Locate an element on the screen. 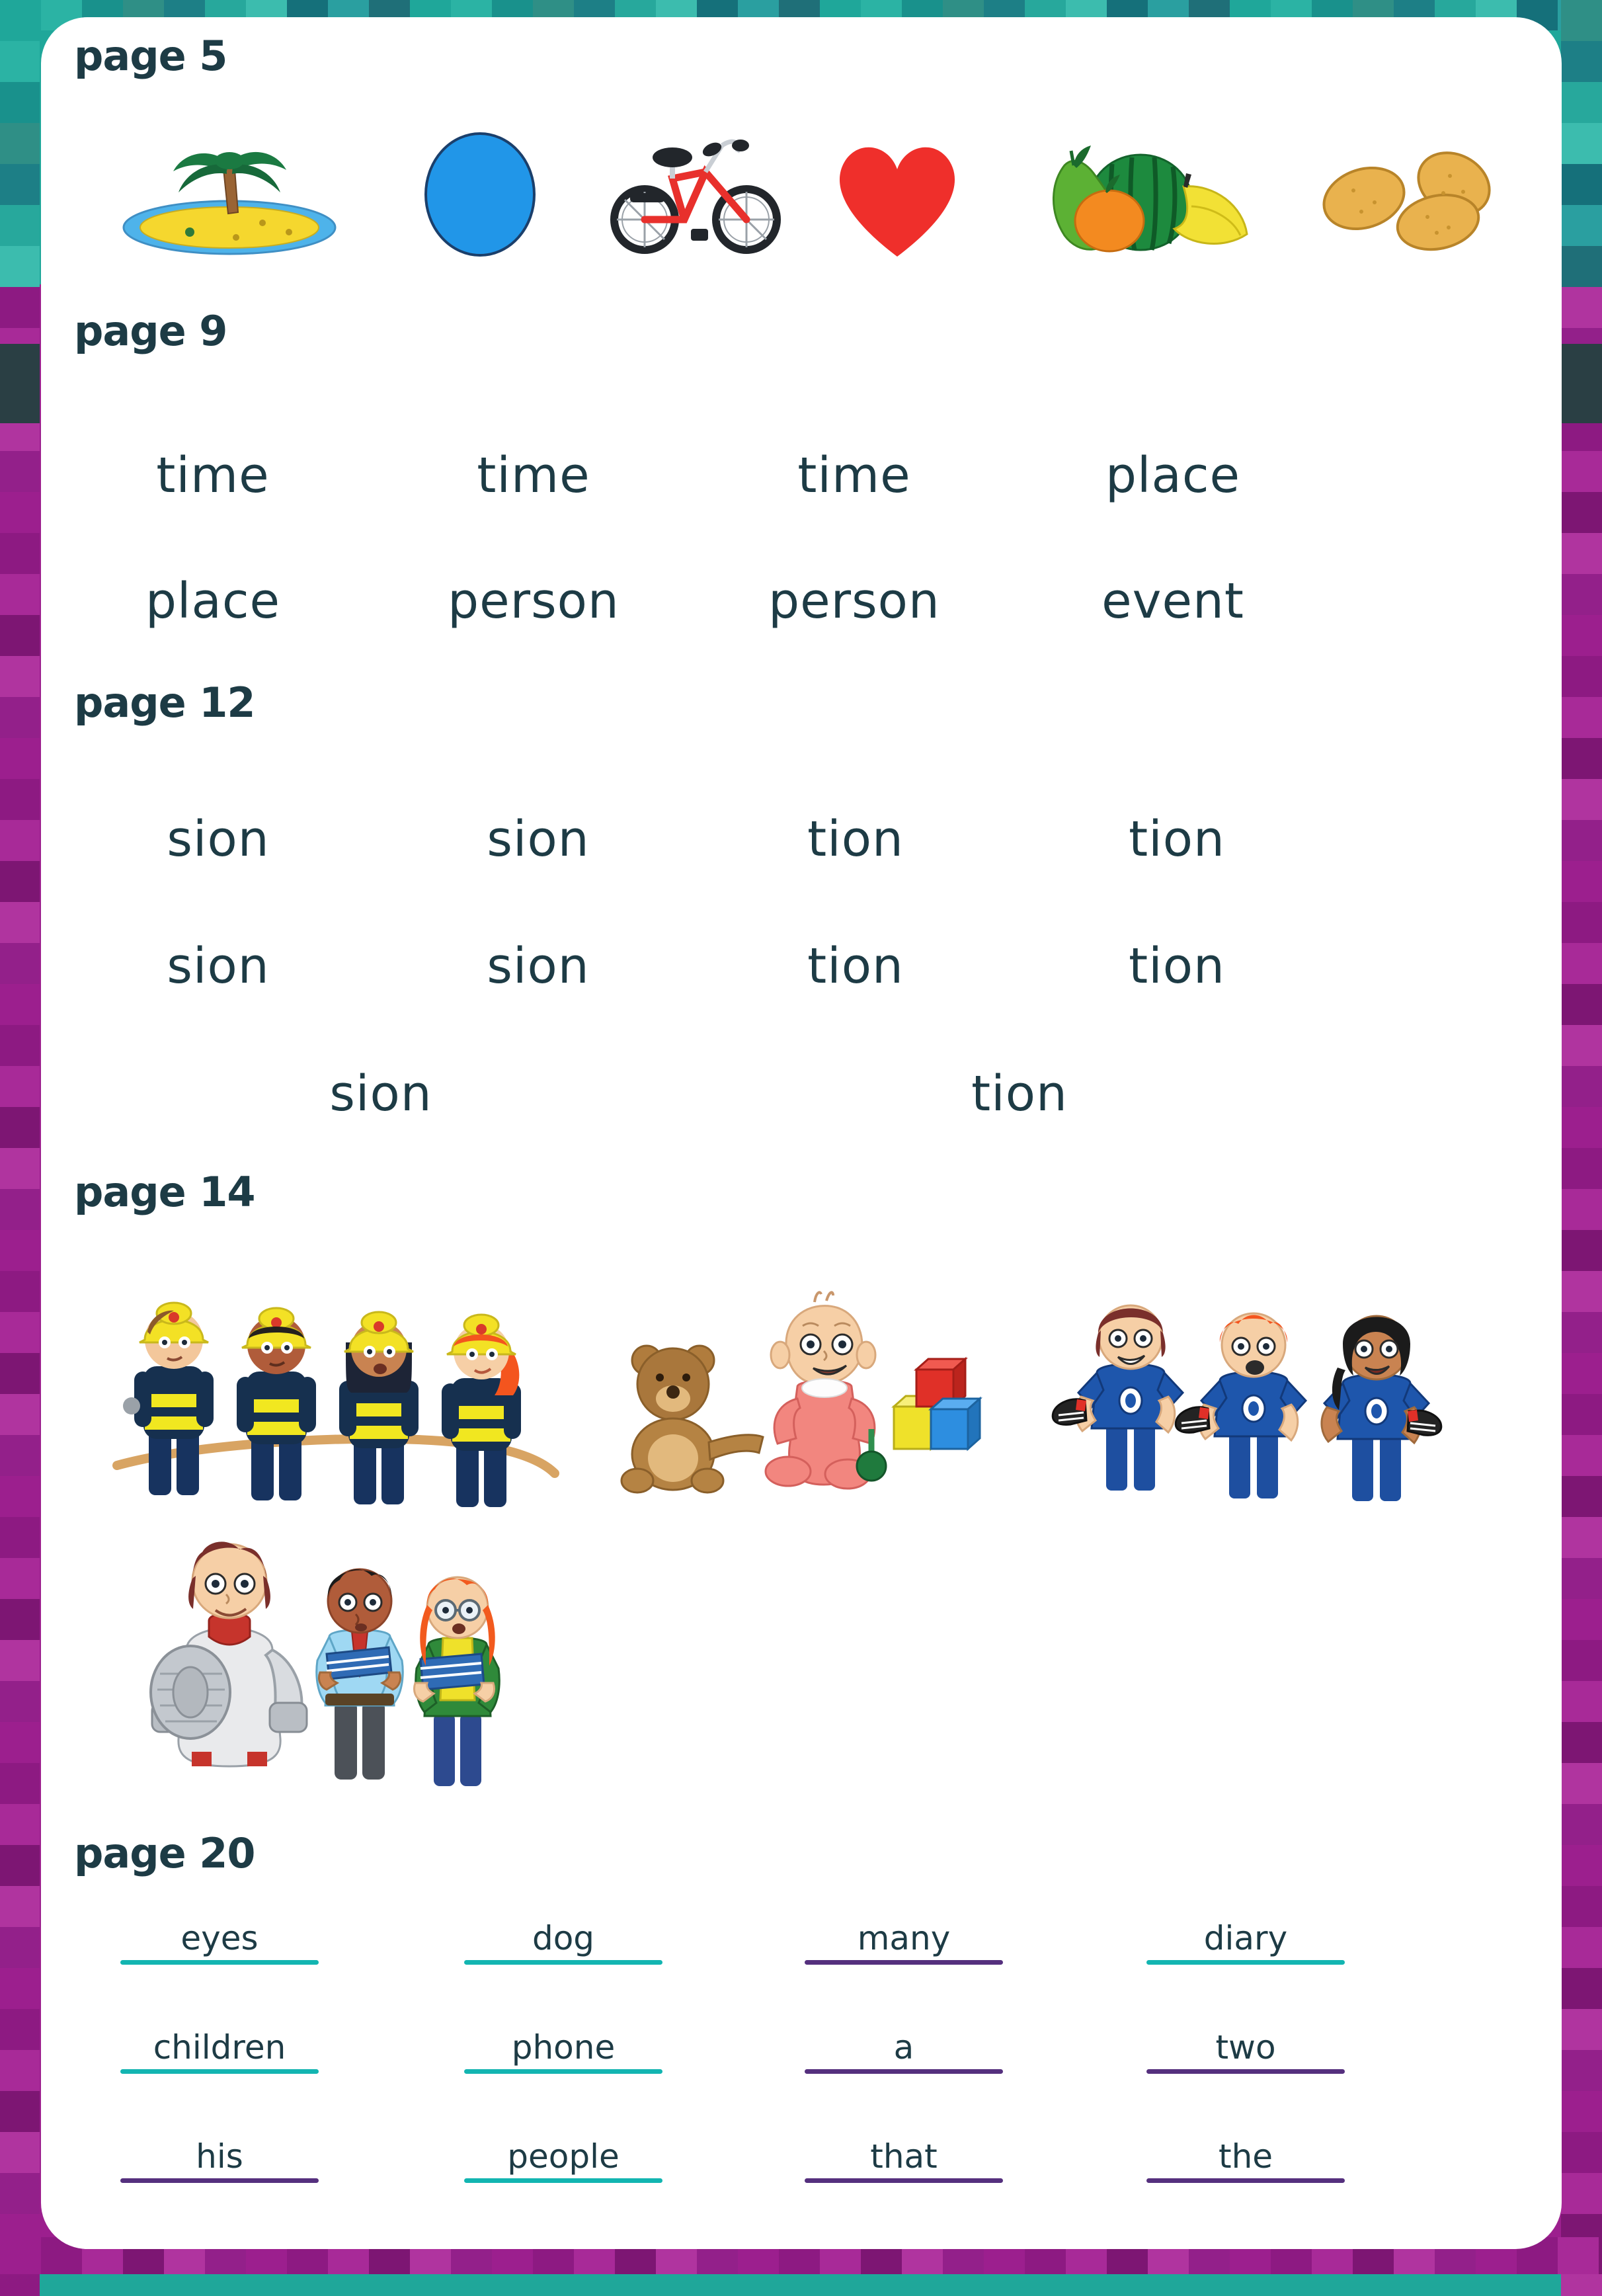  baby-toys-icon is located at coordinates (801, 1382).